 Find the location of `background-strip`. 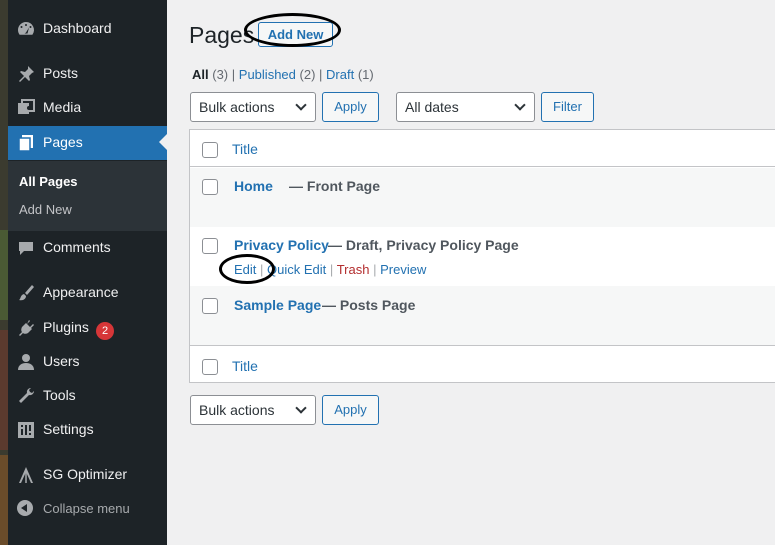

background-strip is located at coordinates (4, 272).